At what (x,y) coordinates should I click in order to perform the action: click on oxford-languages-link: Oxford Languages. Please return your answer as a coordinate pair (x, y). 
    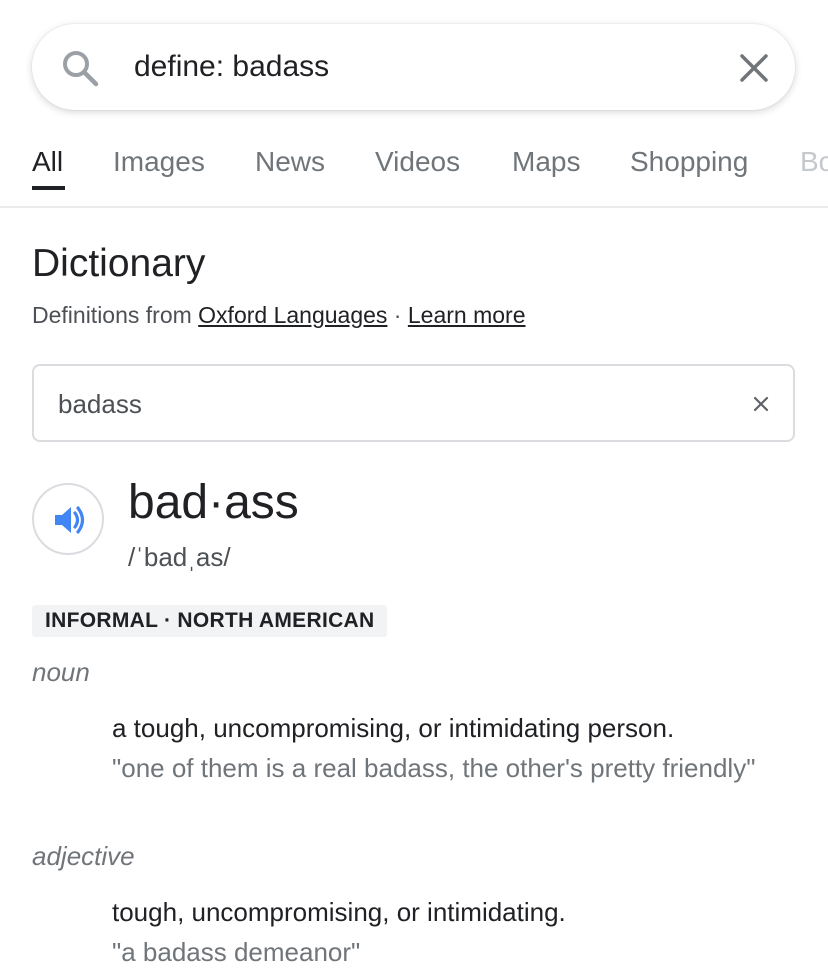
    Looking at the image, I should click on (292, 315).